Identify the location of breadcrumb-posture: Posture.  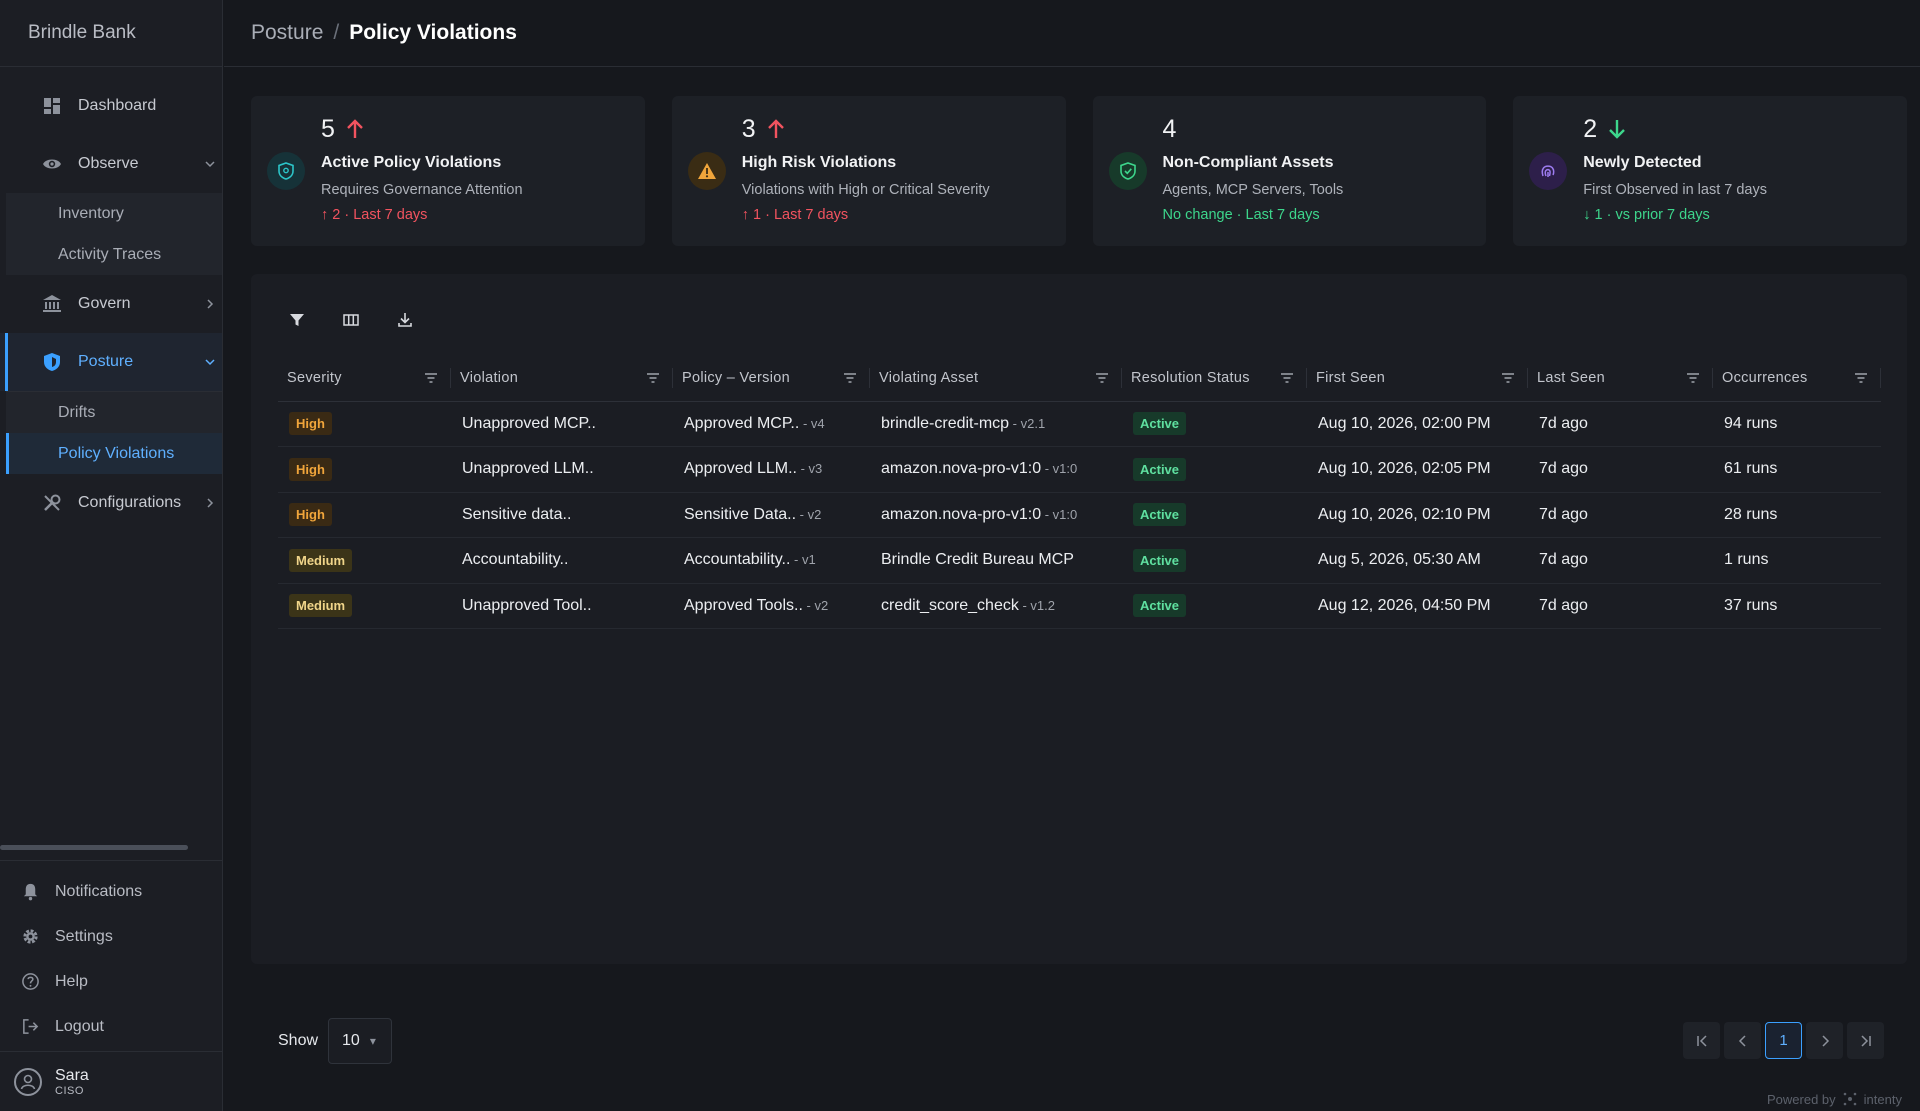
(287, 33).